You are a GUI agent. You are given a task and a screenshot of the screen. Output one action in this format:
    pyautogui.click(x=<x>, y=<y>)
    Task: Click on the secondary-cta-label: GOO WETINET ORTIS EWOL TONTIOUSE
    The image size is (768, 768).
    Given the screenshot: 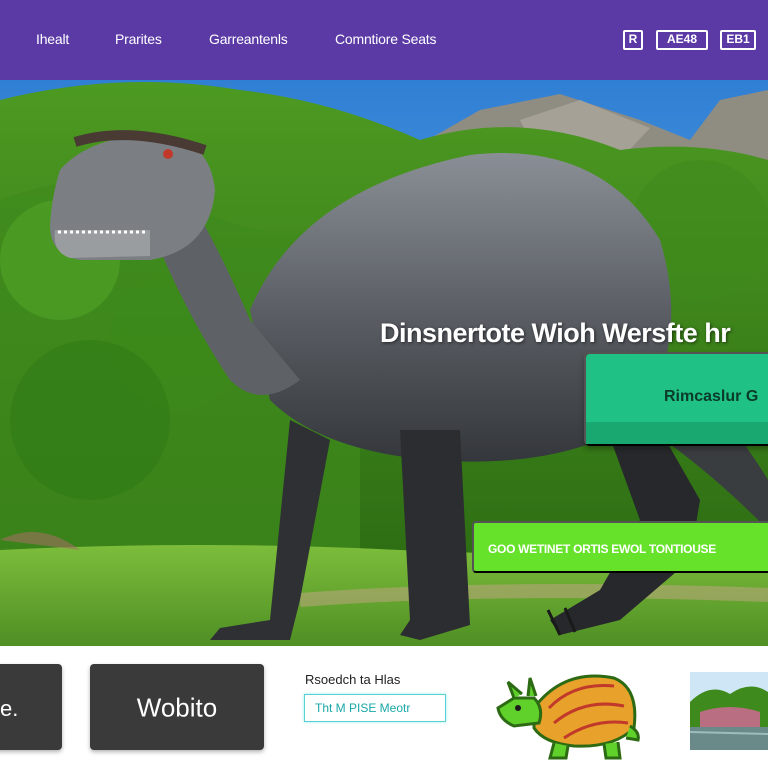 What is the action you would take?
    pyautogui.click(x=602, y=549)
    